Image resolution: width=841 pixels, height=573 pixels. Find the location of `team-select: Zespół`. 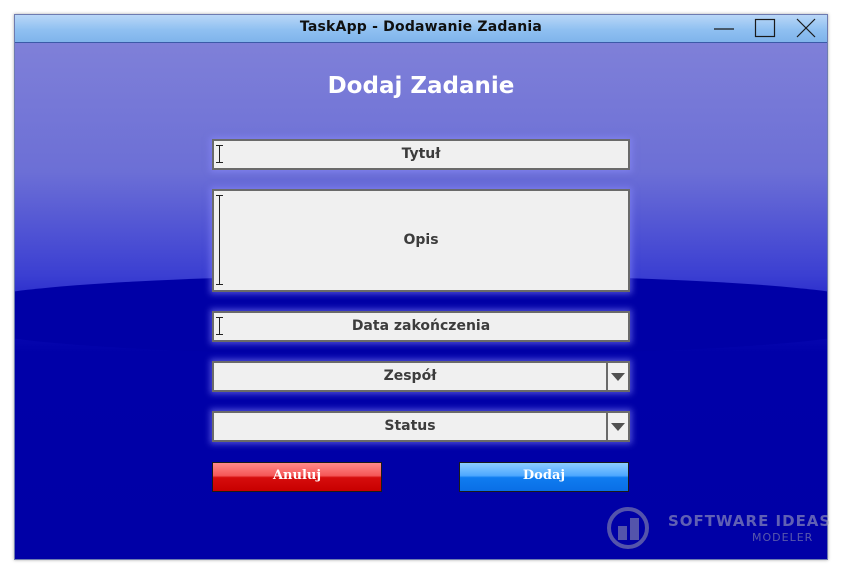

team-select: Zespół is located at coordinates (421, 376).